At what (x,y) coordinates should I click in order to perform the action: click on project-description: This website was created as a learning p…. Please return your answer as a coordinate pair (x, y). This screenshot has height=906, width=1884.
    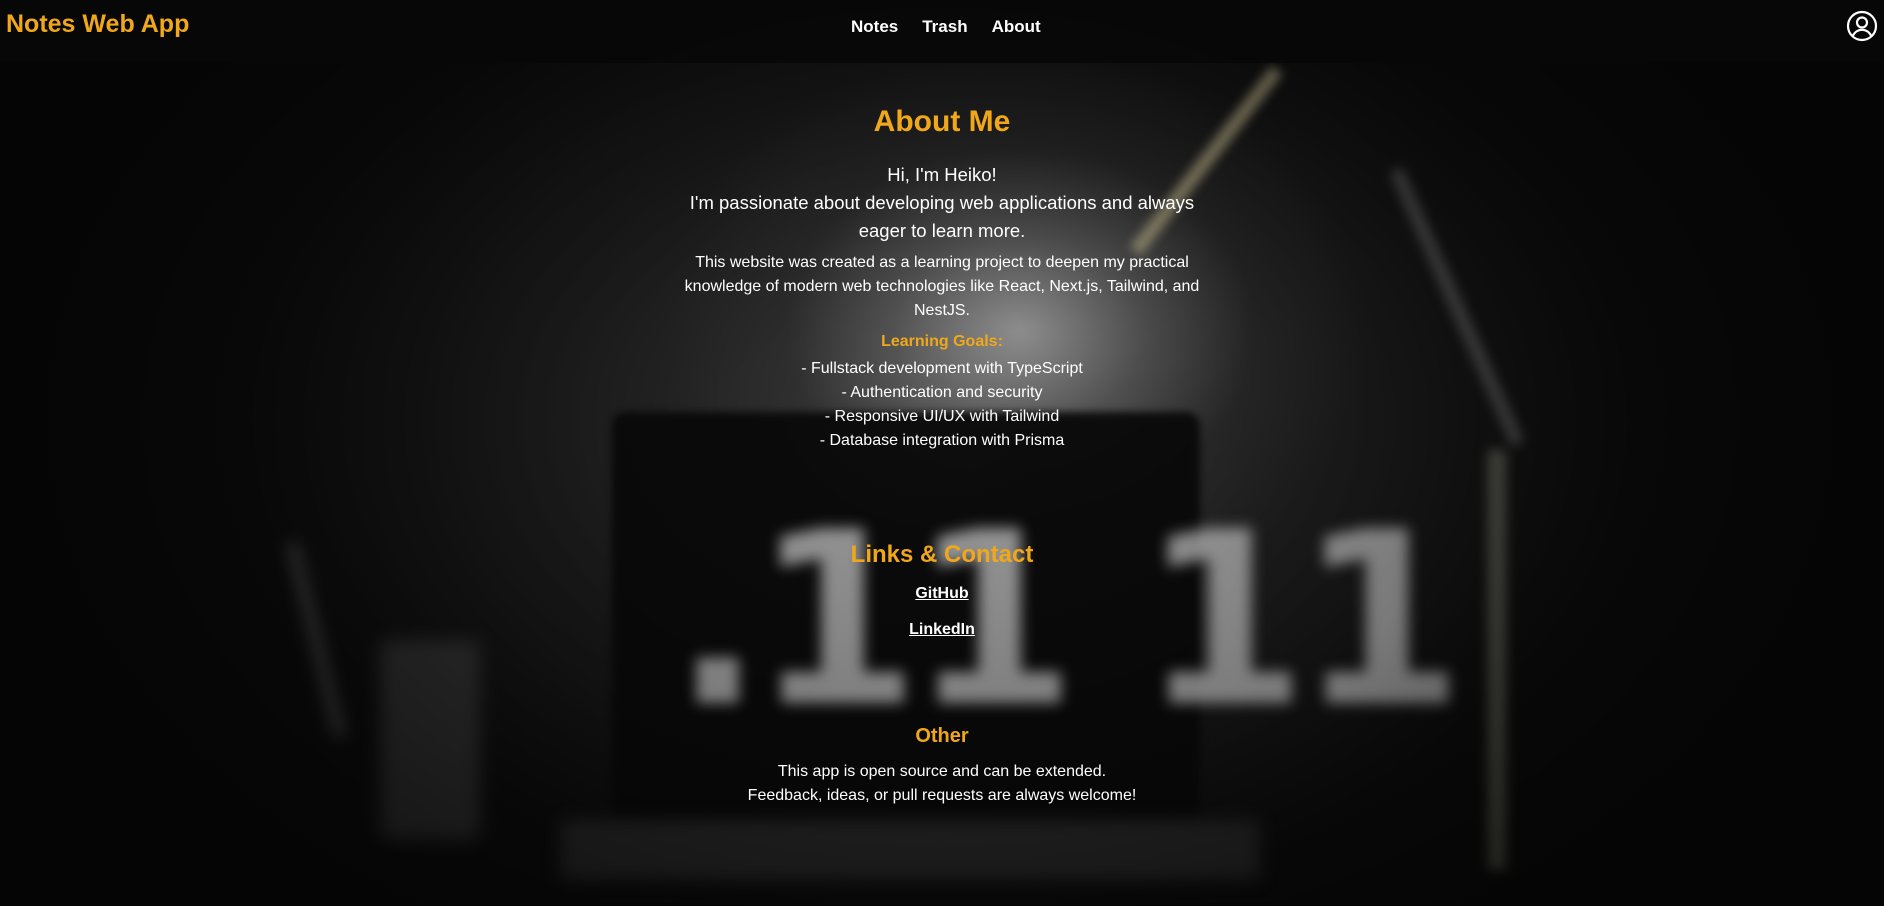
    Looking at the image, I should click on (942, 286).